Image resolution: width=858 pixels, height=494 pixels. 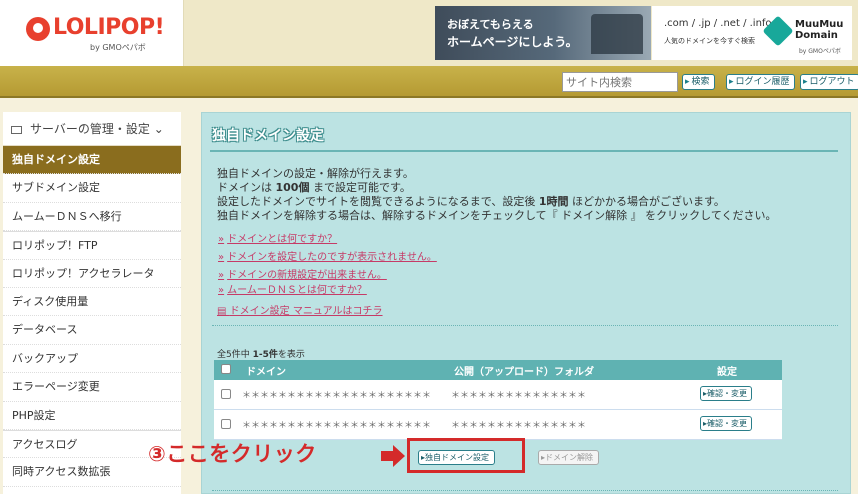 I want to click on table-header: ドメイン 公開（アップロード）フォルダ 設定, so click(x=498, y=370).